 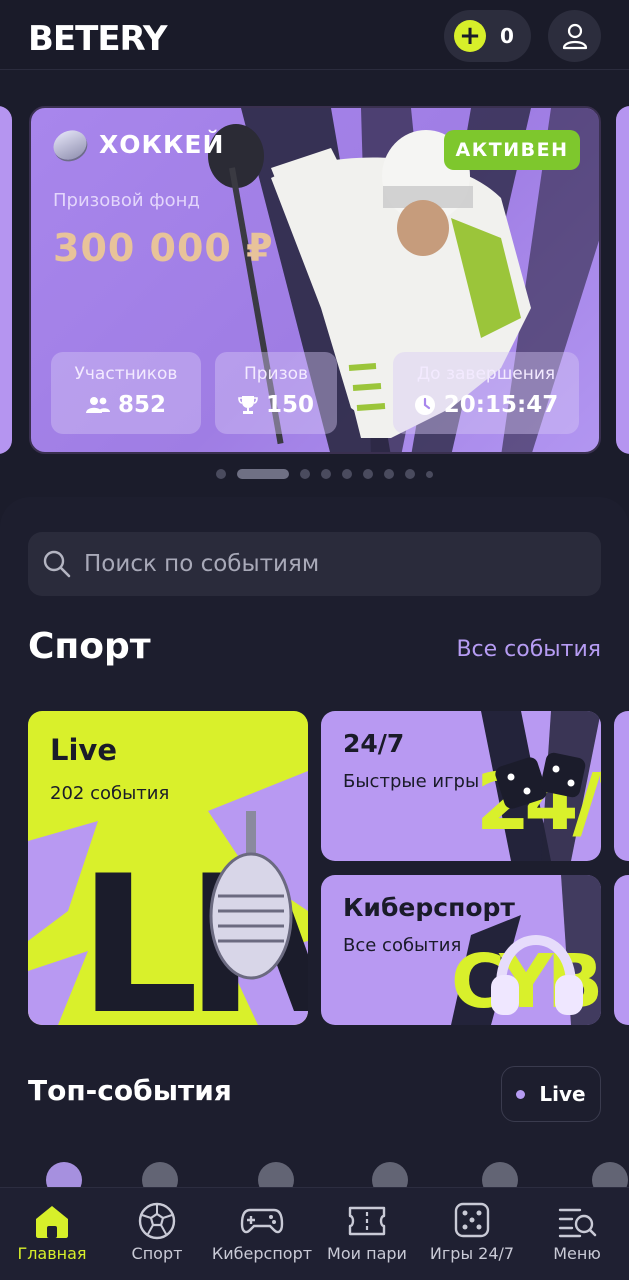 I want to click on search-bar, so click(x=314, y=564).